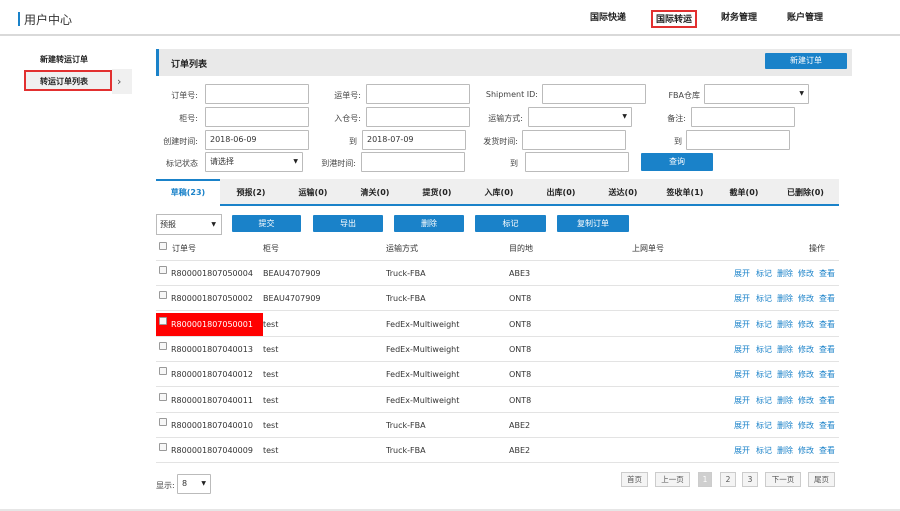  I want to click on order-no-cell: R800001807040013, so click(212, 350).